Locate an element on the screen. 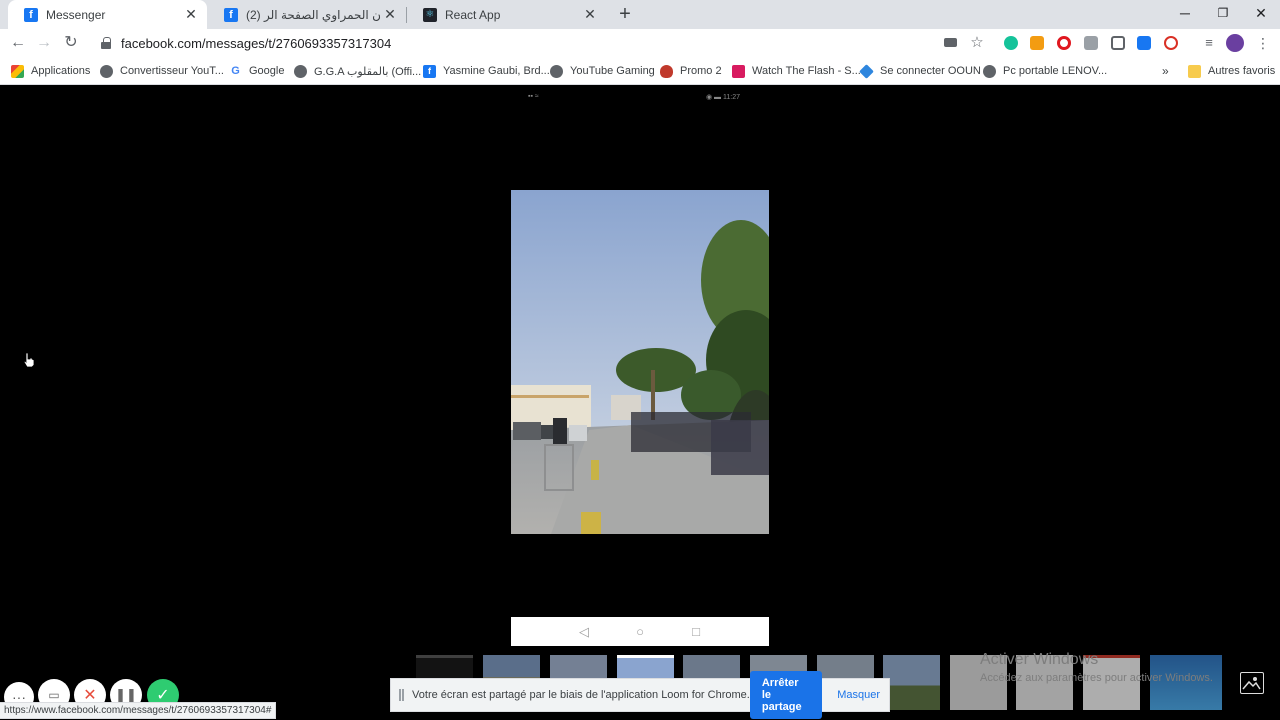 The height and width of the screenshot is (720, 1280). street-photo-image is located at coordinates (640, 362).